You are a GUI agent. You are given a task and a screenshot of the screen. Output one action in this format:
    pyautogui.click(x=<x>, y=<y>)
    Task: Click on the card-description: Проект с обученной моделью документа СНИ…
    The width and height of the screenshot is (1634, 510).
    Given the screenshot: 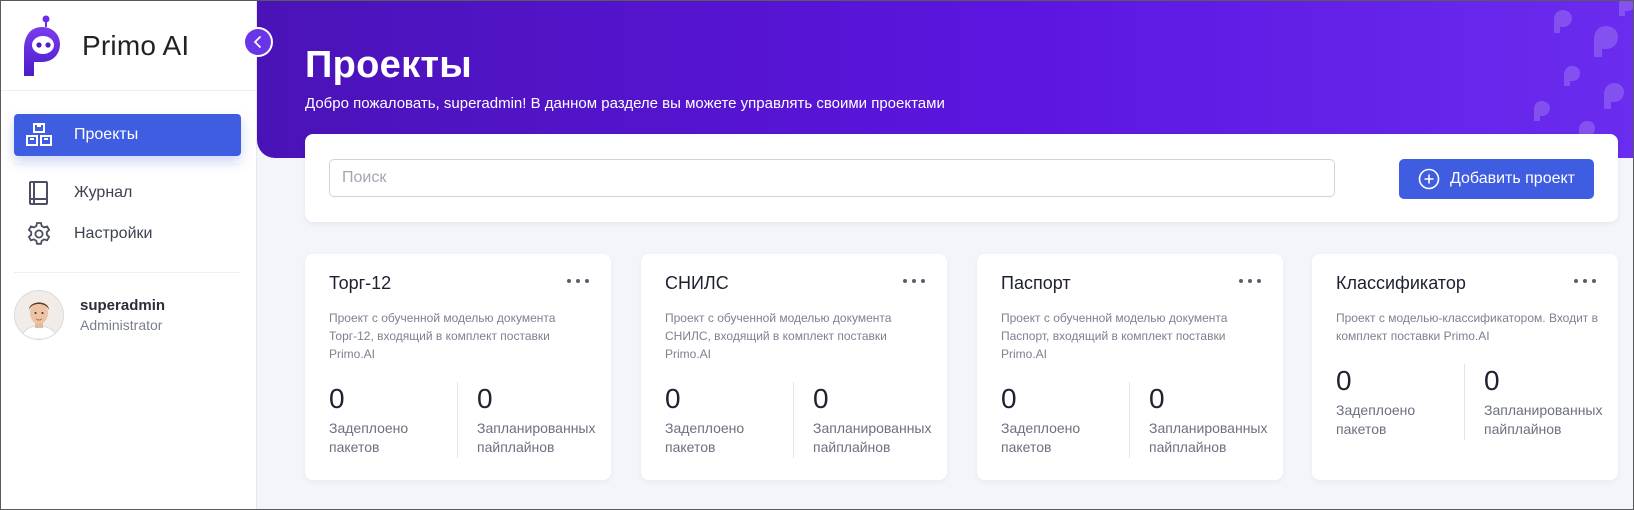 What is the action you would take?
    pyautogui.click(x=778, y=336)
    